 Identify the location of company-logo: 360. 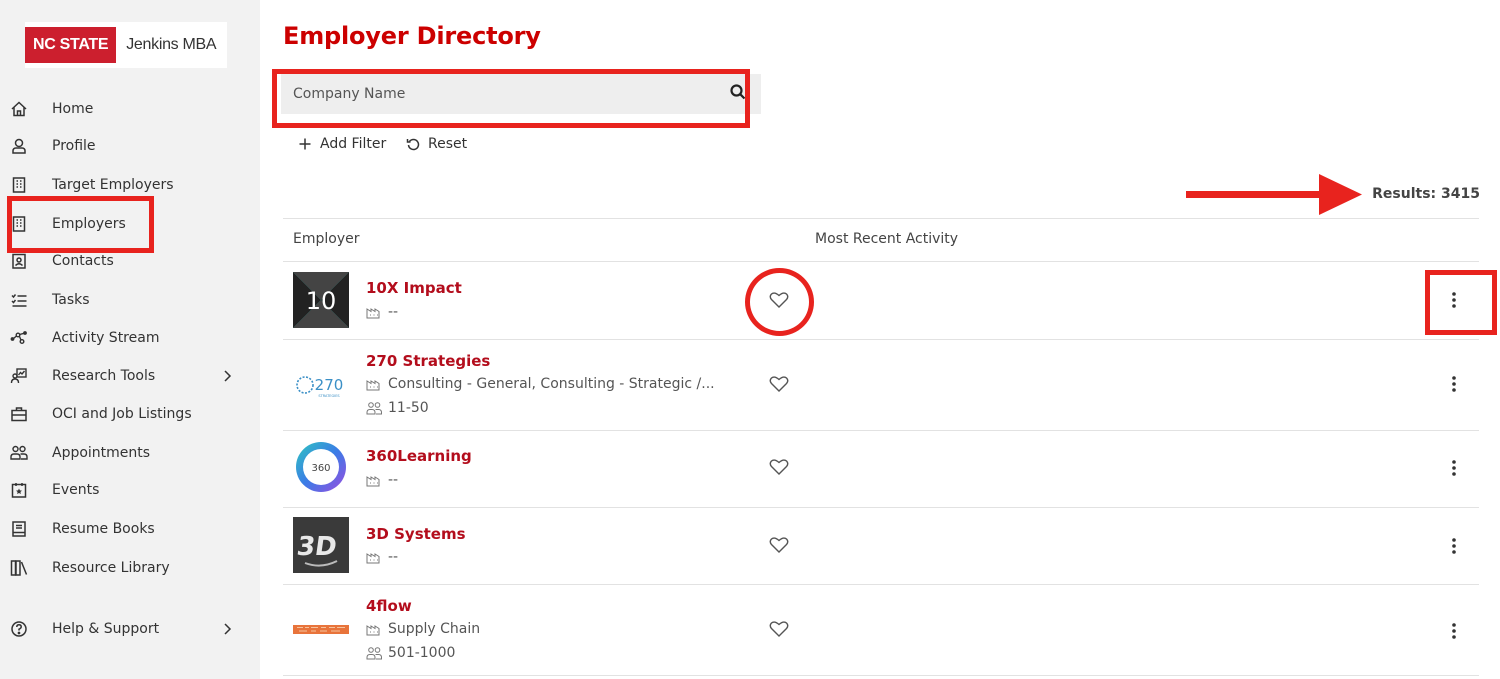
(321, 467).